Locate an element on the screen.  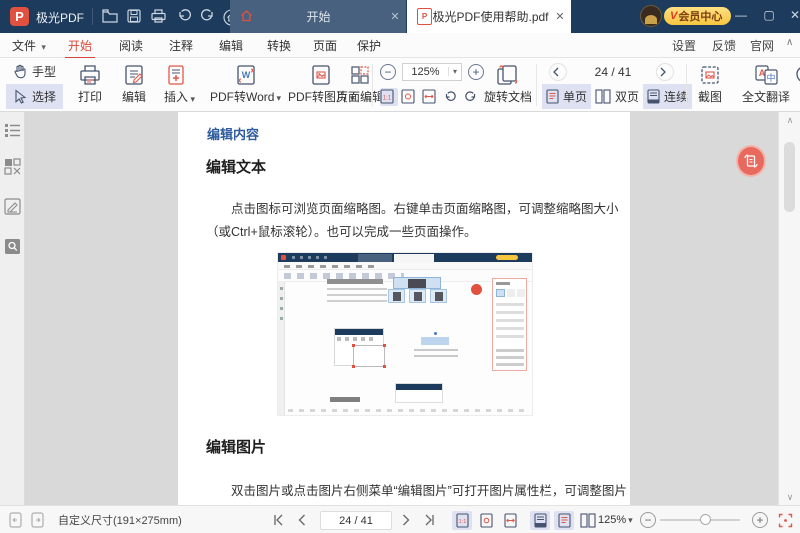
fullscreen-button is located at coordinates (785, 520).